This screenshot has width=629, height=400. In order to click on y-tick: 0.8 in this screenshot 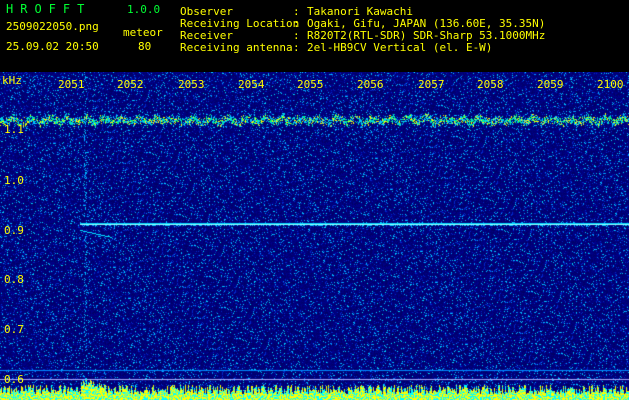, I will do `click(14, 279)`.